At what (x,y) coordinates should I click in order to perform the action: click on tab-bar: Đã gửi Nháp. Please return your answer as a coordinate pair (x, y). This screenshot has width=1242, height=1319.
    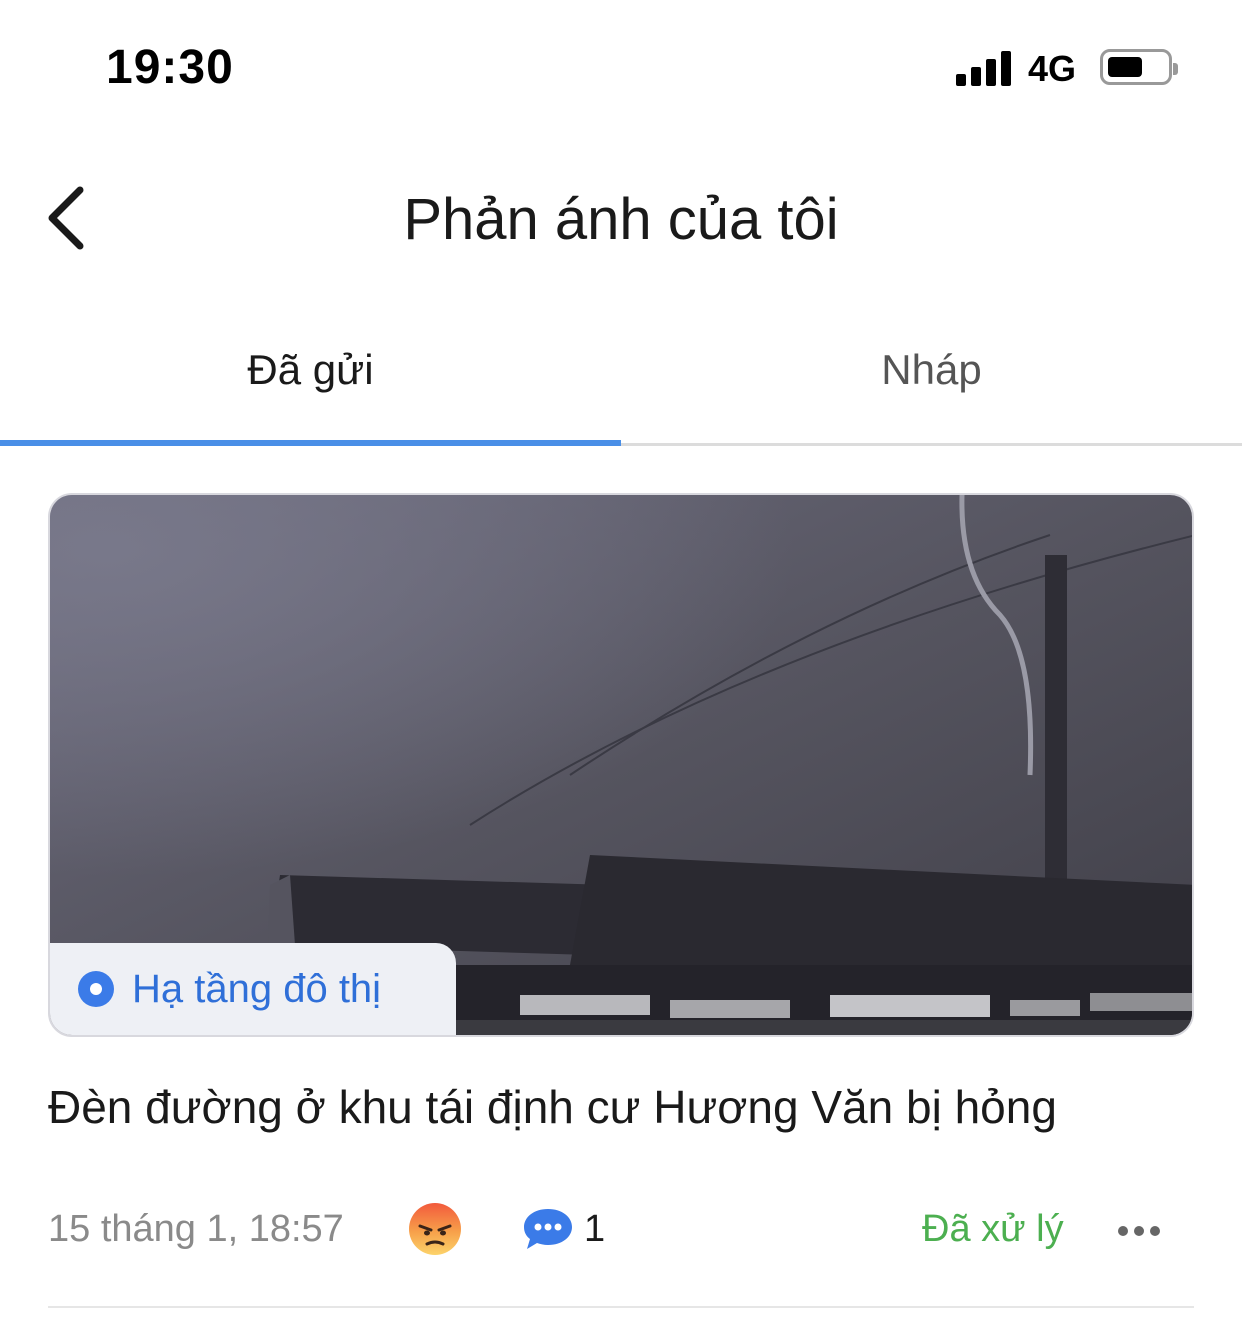
    Looking at the image, I should click on (621, 373).